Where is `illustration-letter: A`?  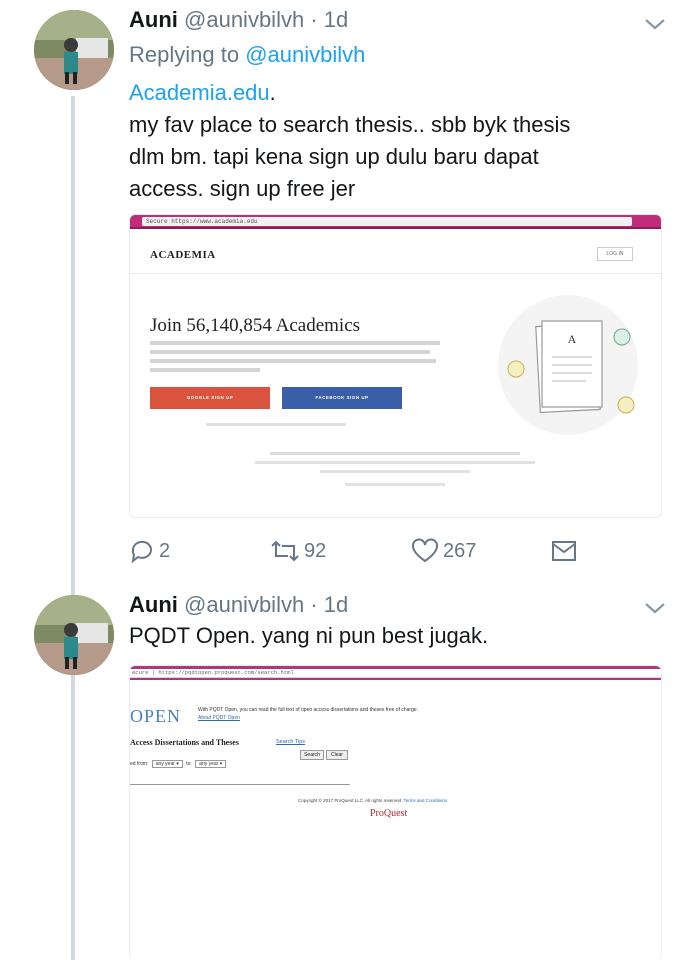
illustration-letter: A is located at coordinates (572, 339).